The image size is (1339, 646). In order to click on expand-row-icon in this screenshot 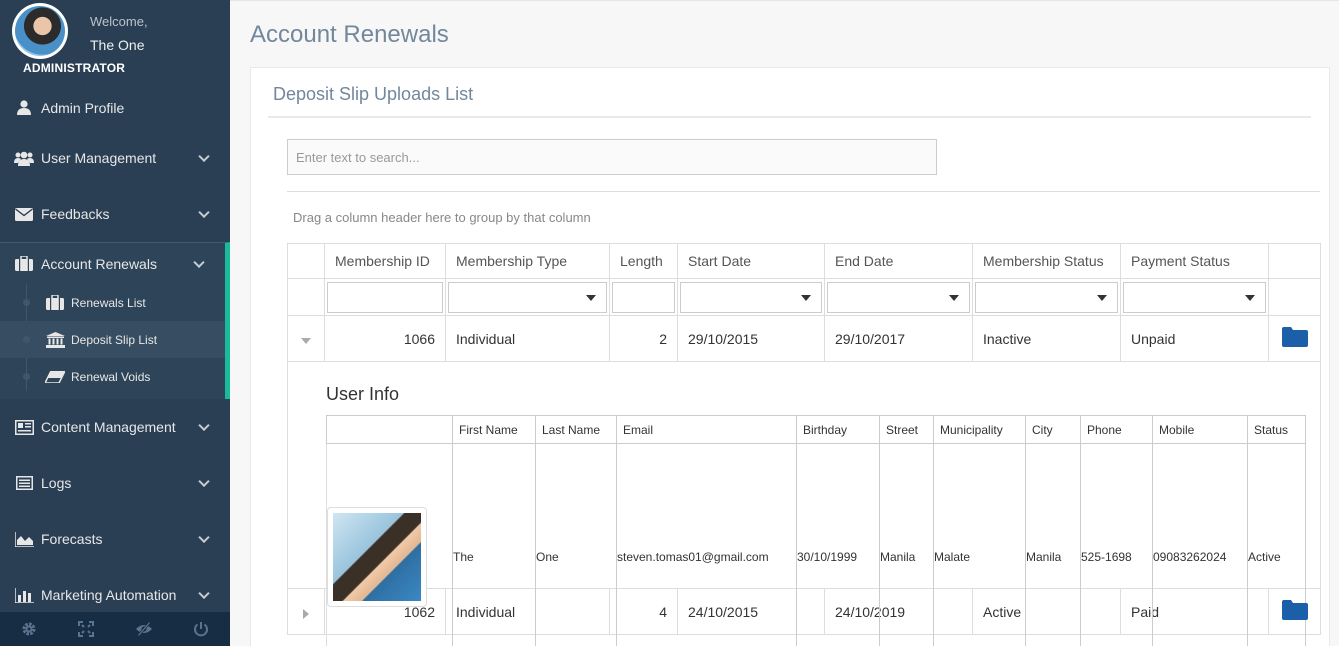, I will do `click(306, 614)`.